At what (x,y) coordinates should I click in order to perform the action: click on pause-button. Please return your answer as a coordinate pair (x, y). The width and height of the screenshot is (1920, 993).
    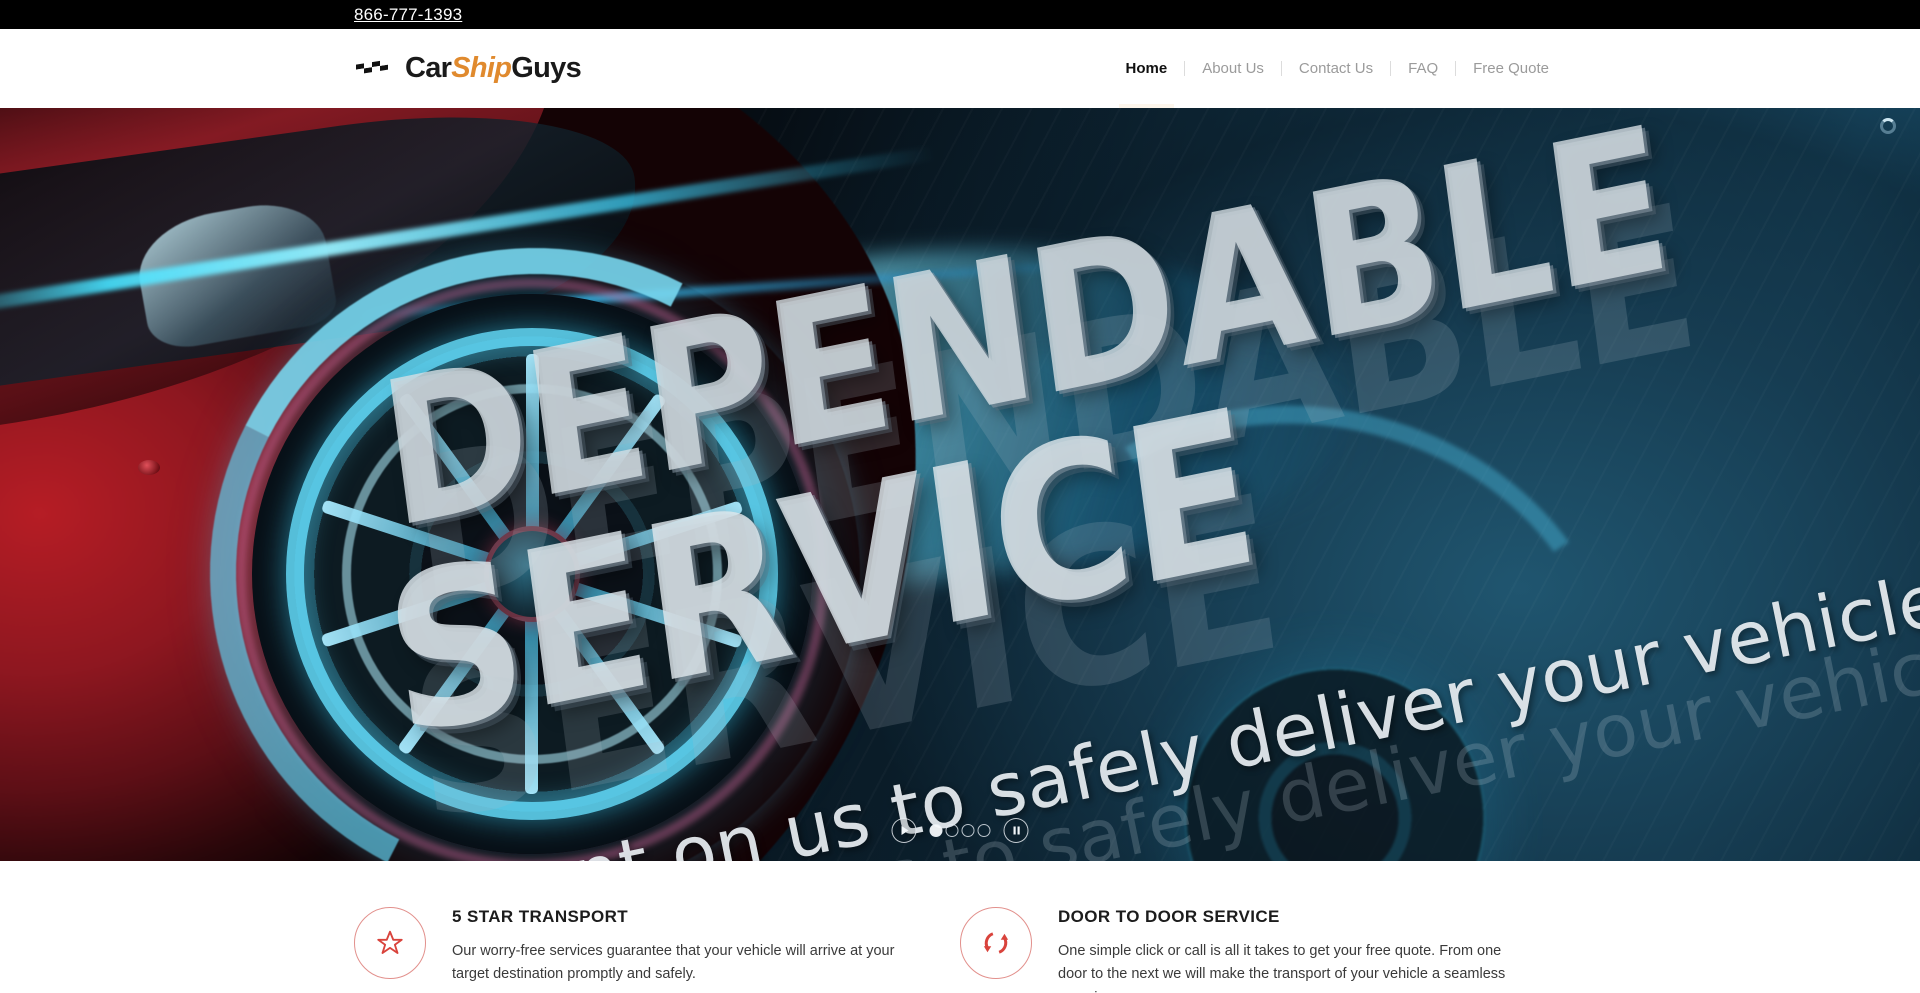
    Looking at the image, I should click on (1016, 830).